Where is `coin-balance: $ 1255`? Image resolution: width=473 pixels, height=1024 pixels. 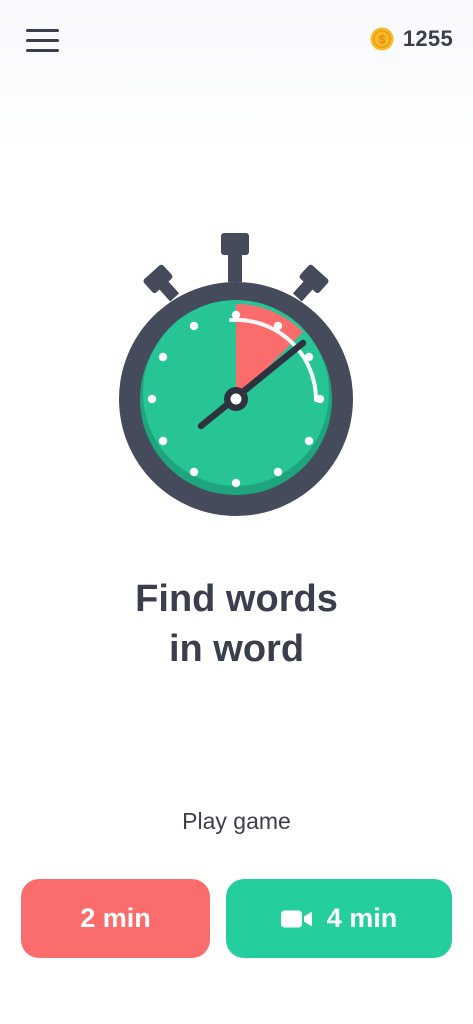 coin-balance: $ 1255 is located at coordinates (411, 39).